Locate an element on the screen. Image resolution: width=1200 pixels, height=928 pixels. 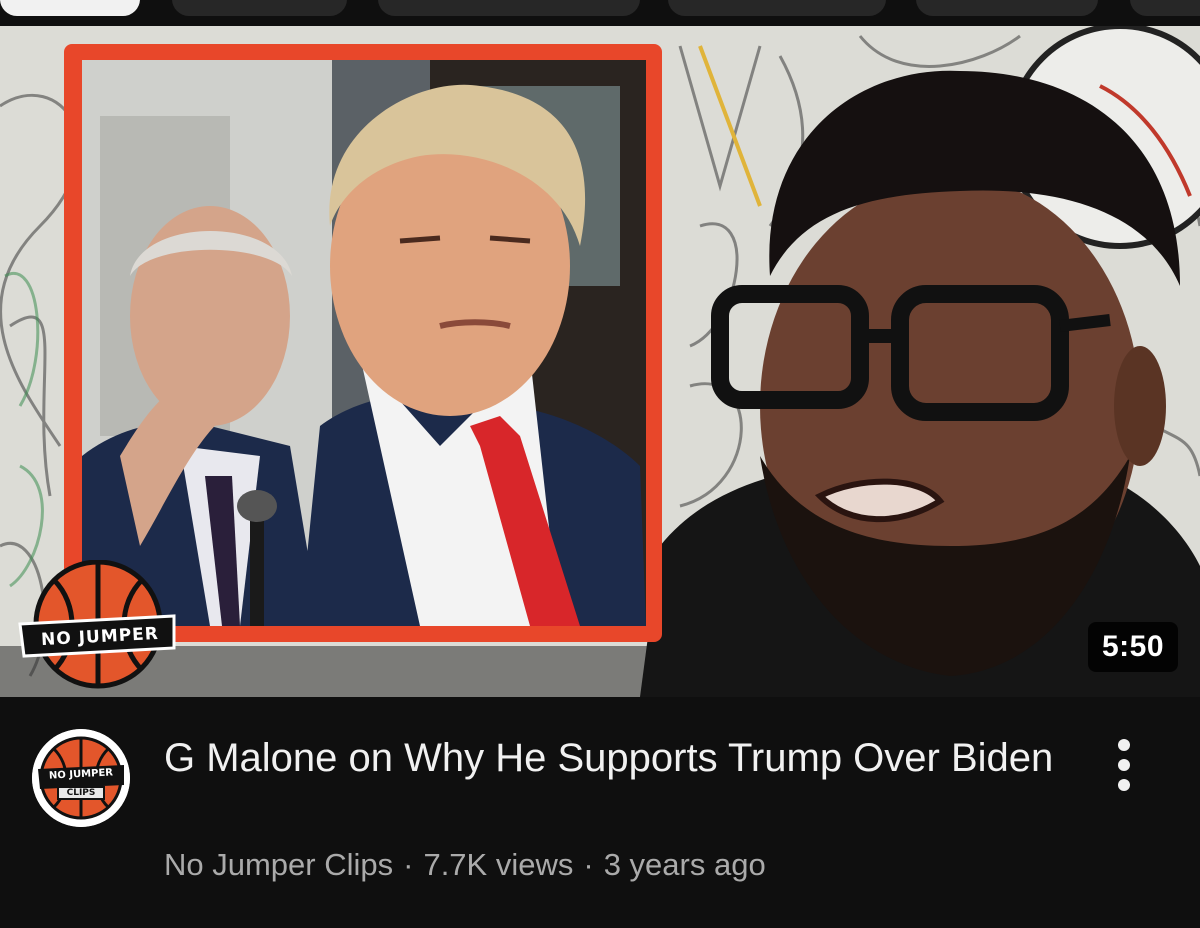
filter-chip-bar is located at coordinates (600, 13).